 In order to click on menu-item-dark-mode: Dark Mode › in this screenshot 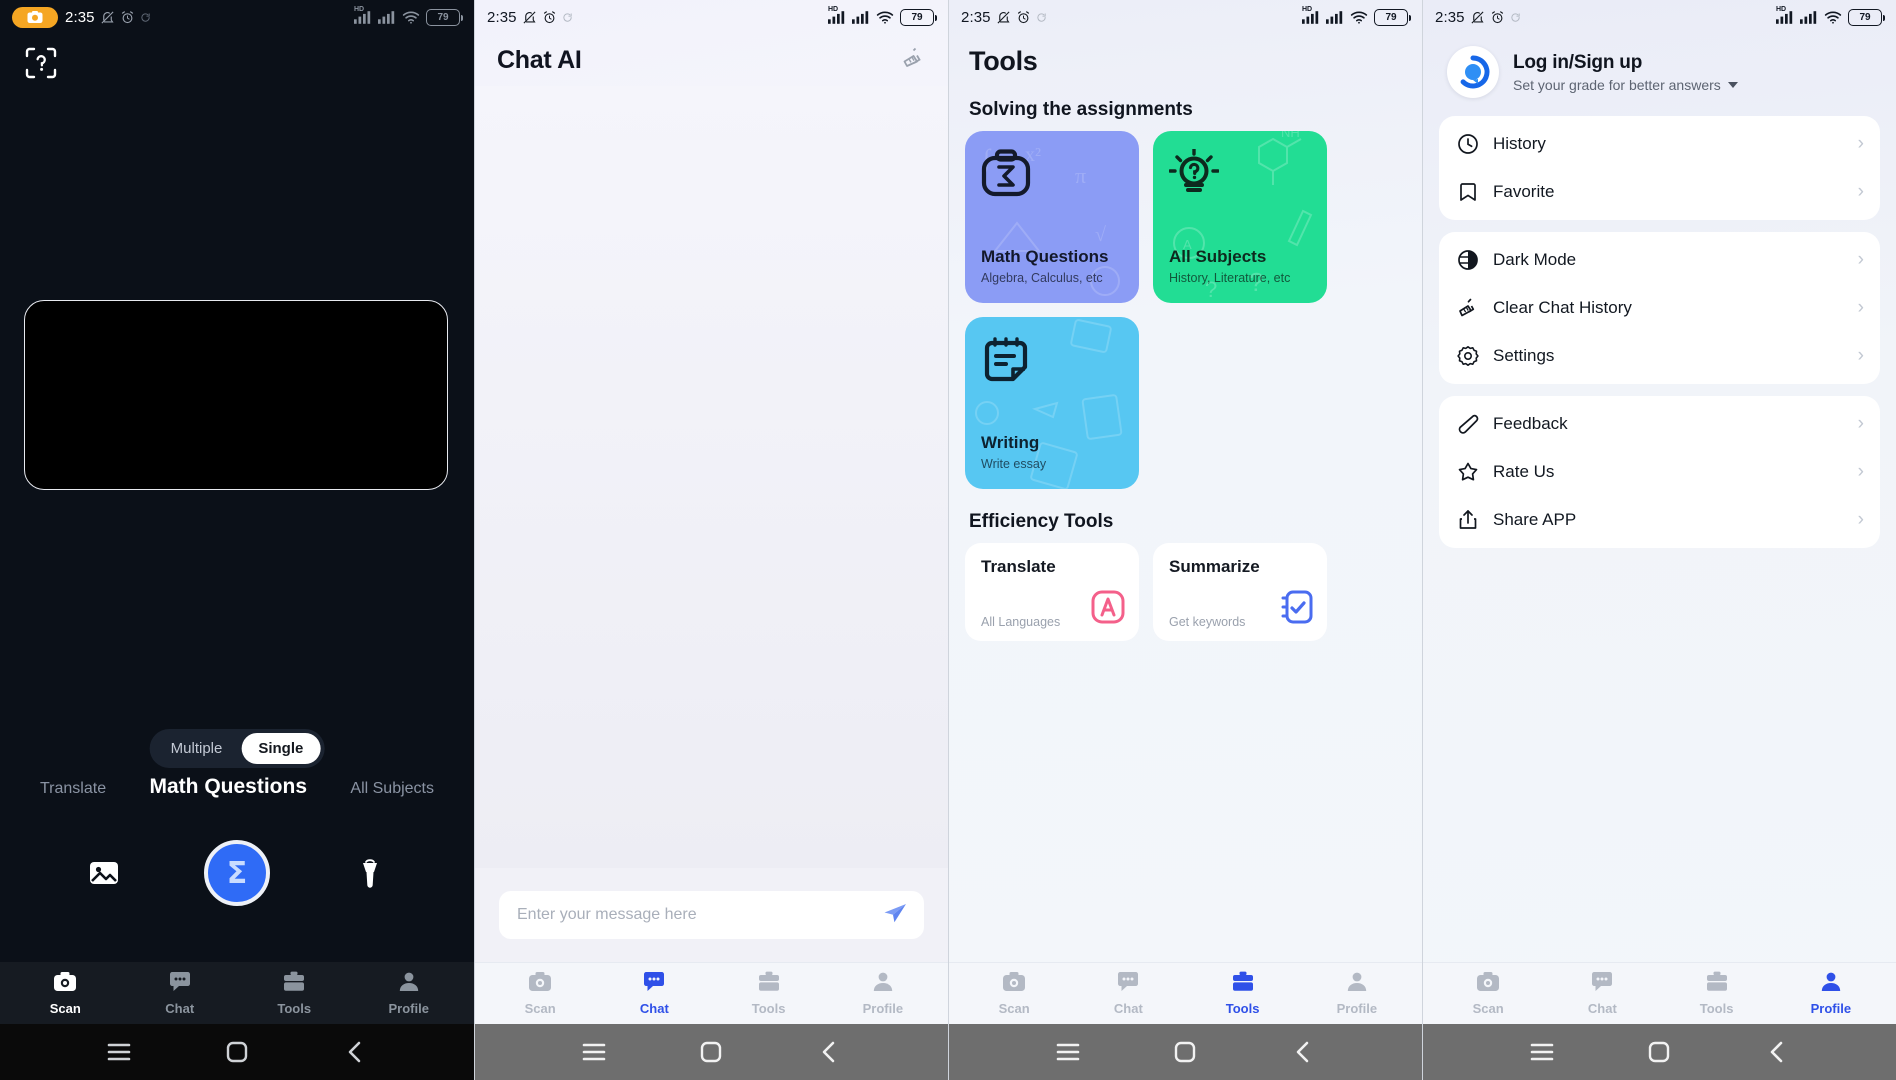, I will do `click(1659, 260)`.